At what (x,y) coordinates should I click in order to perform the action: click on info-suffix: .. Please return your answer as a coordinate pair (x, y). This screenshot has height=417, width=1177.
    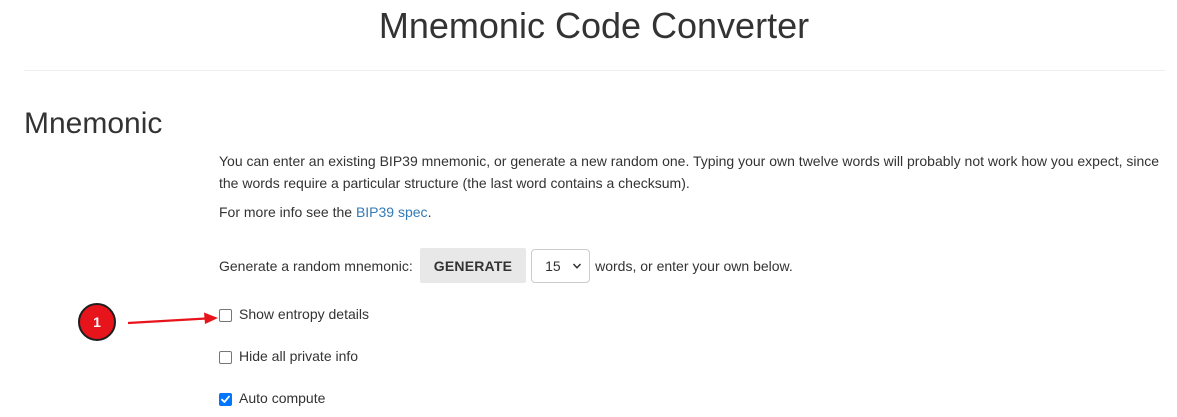
    Looking at the image, I should click on (429, 212).